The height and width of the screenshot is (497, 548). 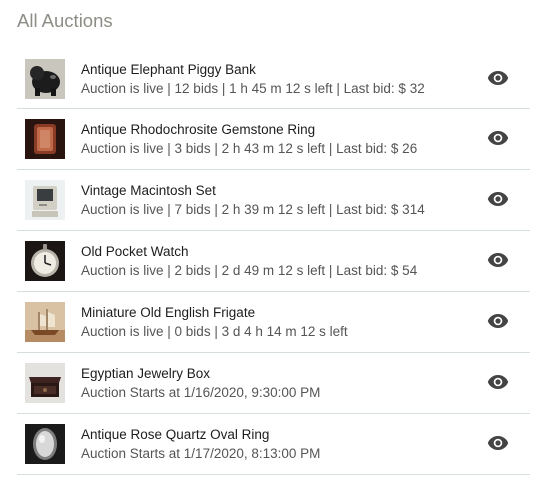 I want to click on page-title: All Auctions, so click(x=65, y=20).